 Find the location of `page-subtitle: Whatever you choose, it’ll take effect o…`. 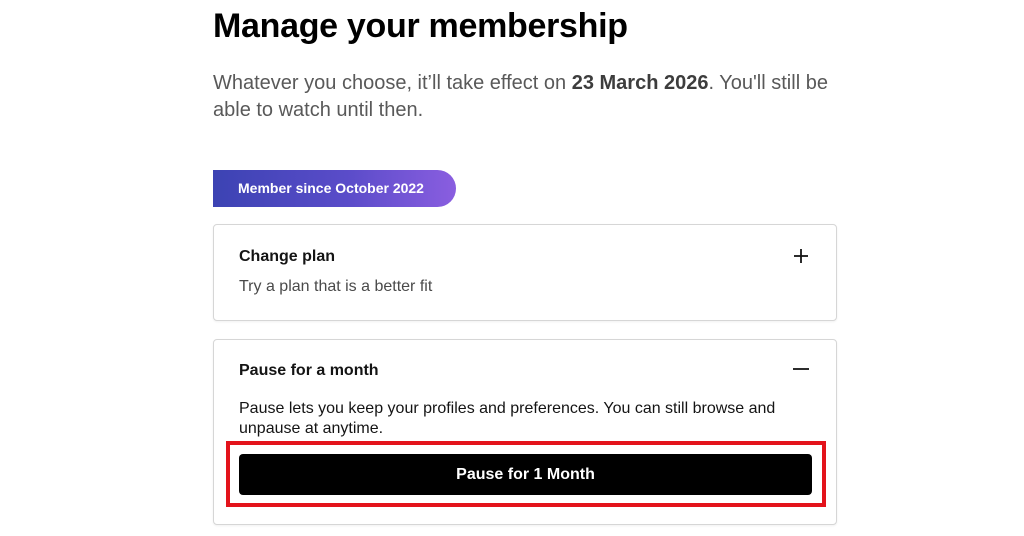

page-subtitle: Whatever you choose, it’ll take effect o… is located at coordinates (523, 97).